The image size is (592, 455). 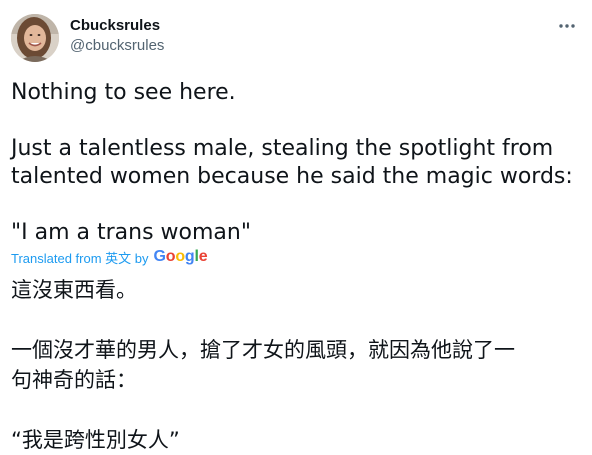 I want to click on author-display-name: Cbucksrules, so click(x=117, y=26).